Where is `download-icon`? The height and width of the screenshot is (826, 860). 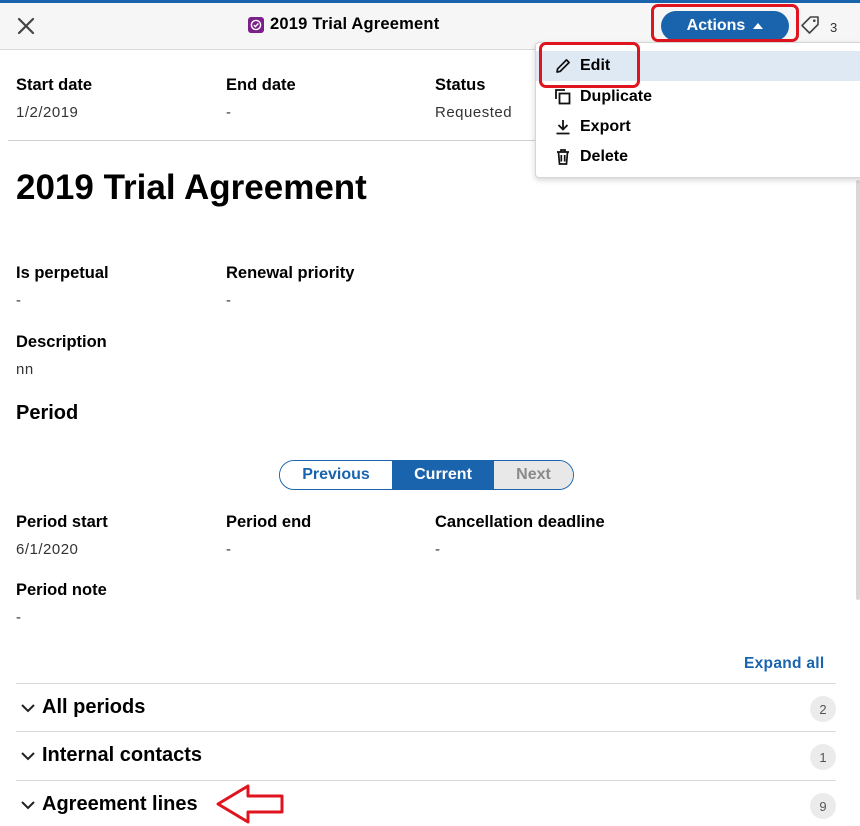 download-icon is located at coordinates (563, 127).